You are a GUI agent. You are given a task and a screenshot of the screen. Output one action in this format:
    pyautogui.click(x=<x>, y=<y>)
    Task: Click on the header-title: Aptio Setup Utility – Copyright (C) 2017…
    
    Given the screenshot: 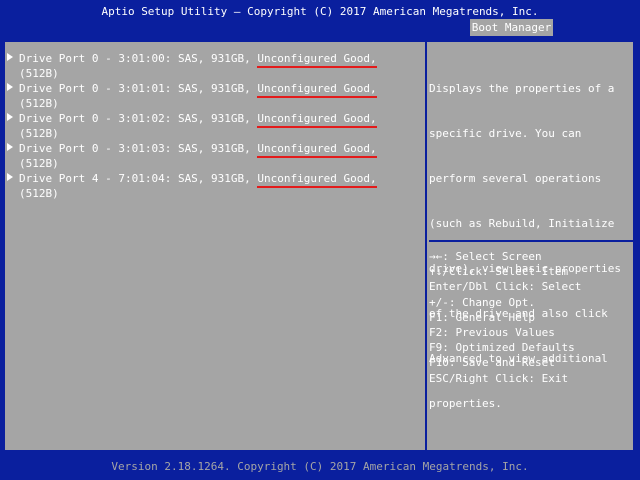 What is the action you would take?
    pyautogui.click(x=320, y=11)
    